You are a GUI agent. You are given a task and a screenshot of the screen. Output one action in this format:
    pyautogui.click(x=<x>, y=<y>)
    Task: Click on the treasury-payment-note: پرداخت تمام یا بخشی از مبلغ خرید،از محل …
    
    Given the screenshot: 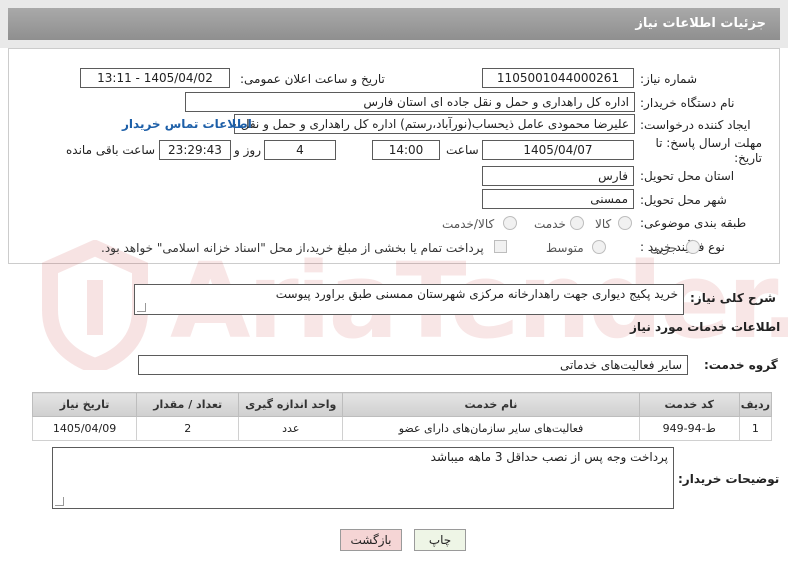 What is the action you would take?
    pyautogui.click(x=292, y=248)
    